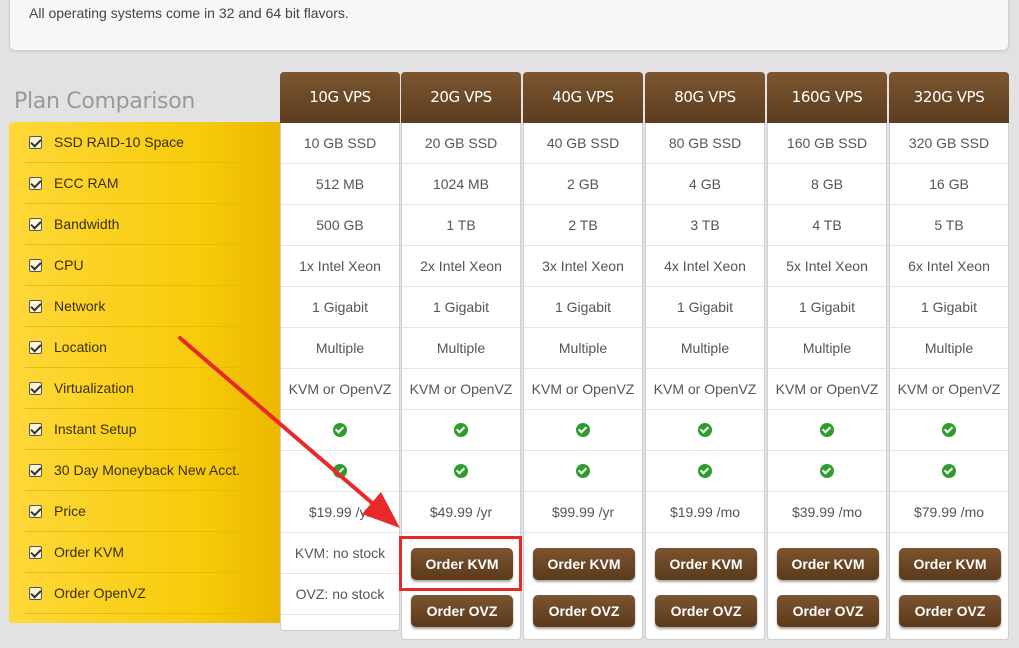 This screenshot has height=648, width=1019. I want to click on feature-row: Order OpenVZ, so click(141, 593).